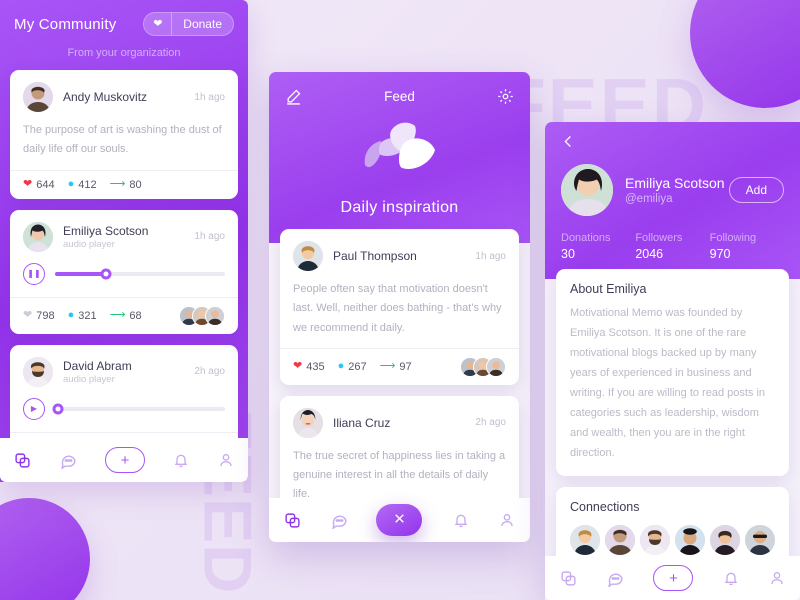  What do you see at coordinates (188, 24) in the screenshot?
I see `donate-button: ❤ Donate` at bounding box center [188, 24].